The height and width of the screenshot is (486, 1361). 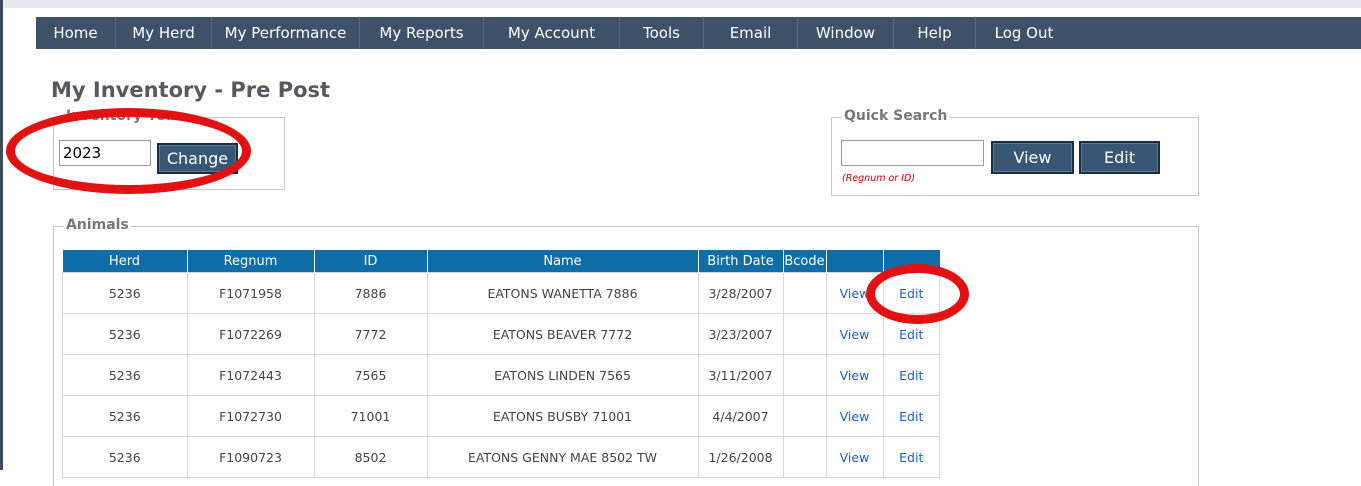 What do you see at coordinates (250, 375) in the screenshot?
I see `cell-regnum: F1072443` at bounding box center [250, 375].